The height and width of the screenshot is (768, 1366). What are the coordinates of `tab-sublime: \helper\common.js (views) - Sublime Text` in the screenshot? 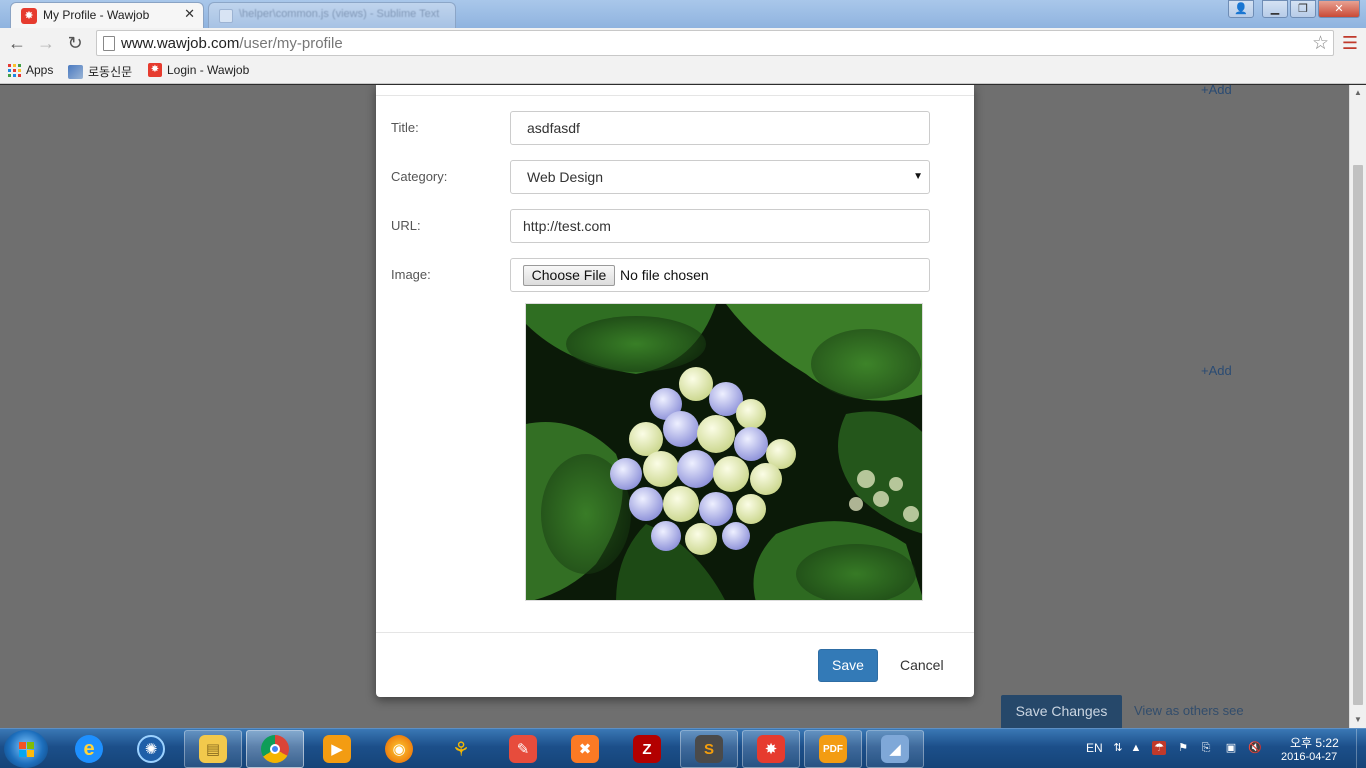 It's located at (332, 15).